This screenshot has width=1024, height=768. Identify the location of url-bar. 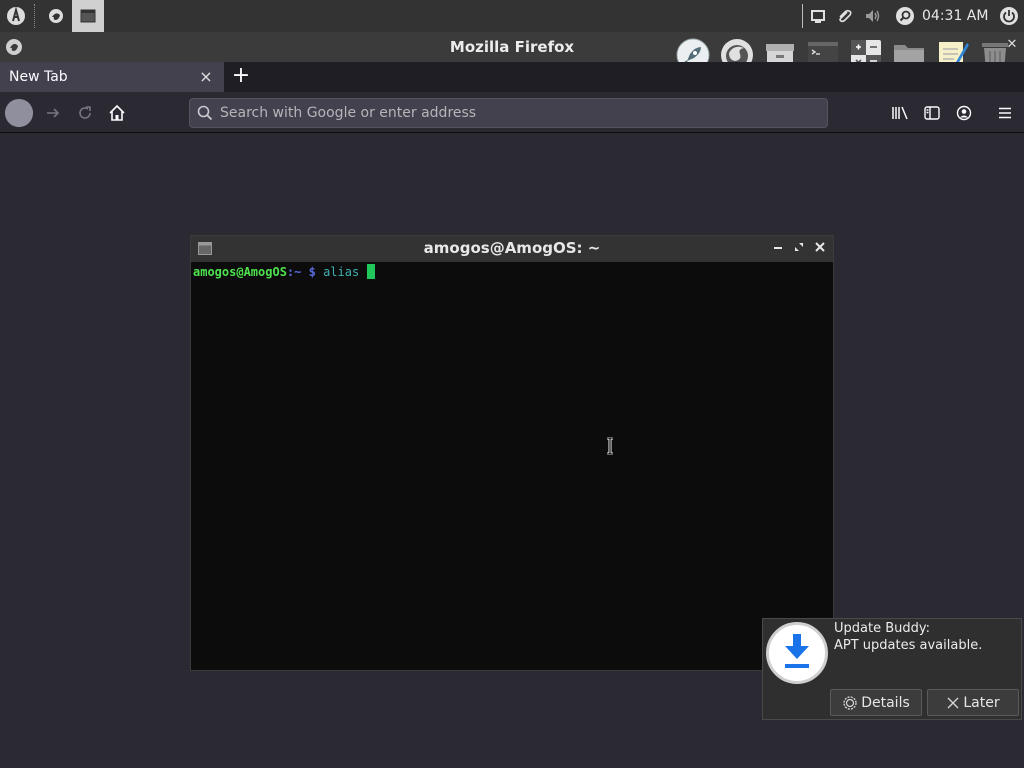
(508, 113).